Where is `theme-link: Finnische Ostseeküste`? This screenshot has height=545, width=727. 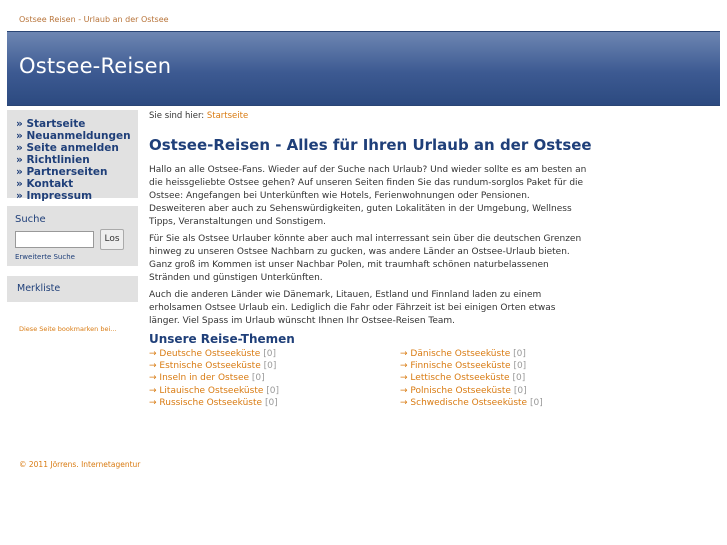 theme-link: Finnische Ostseeküste is located at coordinates (460, 366).